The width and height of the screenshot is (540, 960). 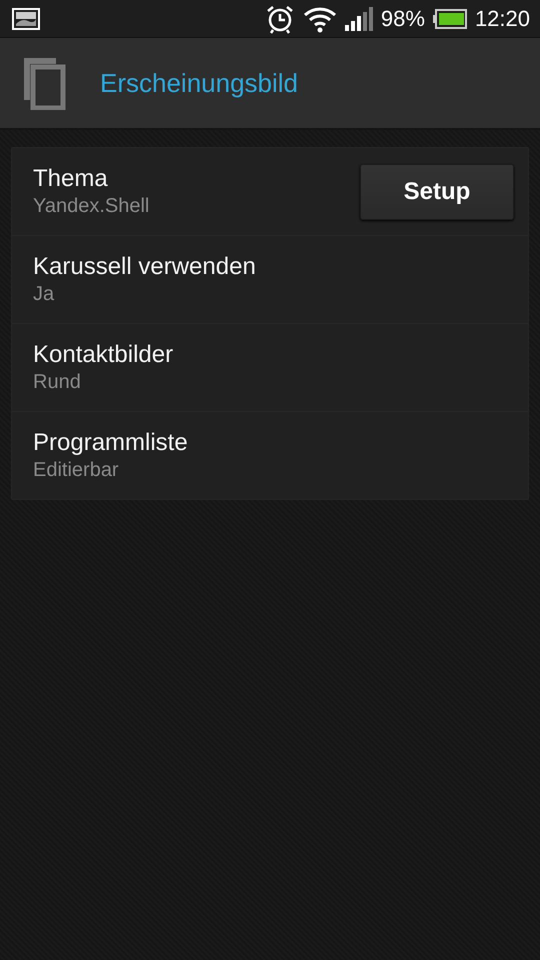 I want to click on battery-percentage: 98%, so click(x=402, y=19).